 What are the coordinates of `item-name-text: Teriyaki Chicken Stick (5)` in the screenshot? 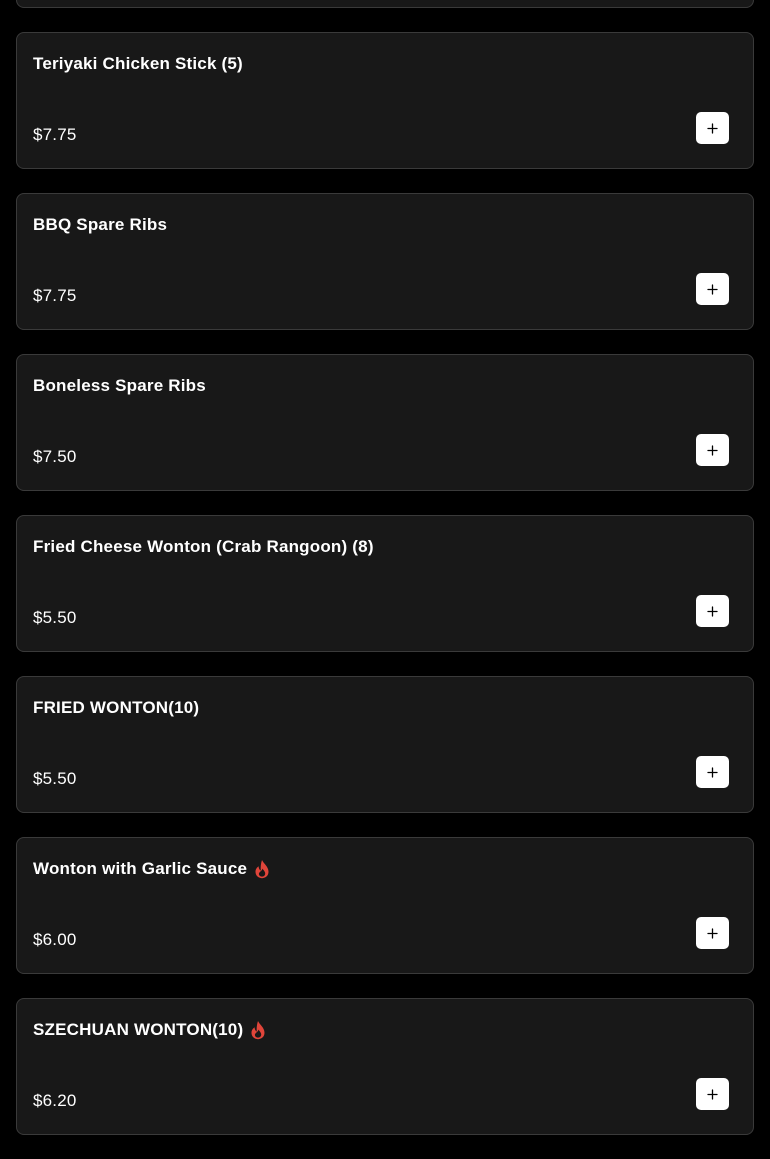 It's located at (138, 63).